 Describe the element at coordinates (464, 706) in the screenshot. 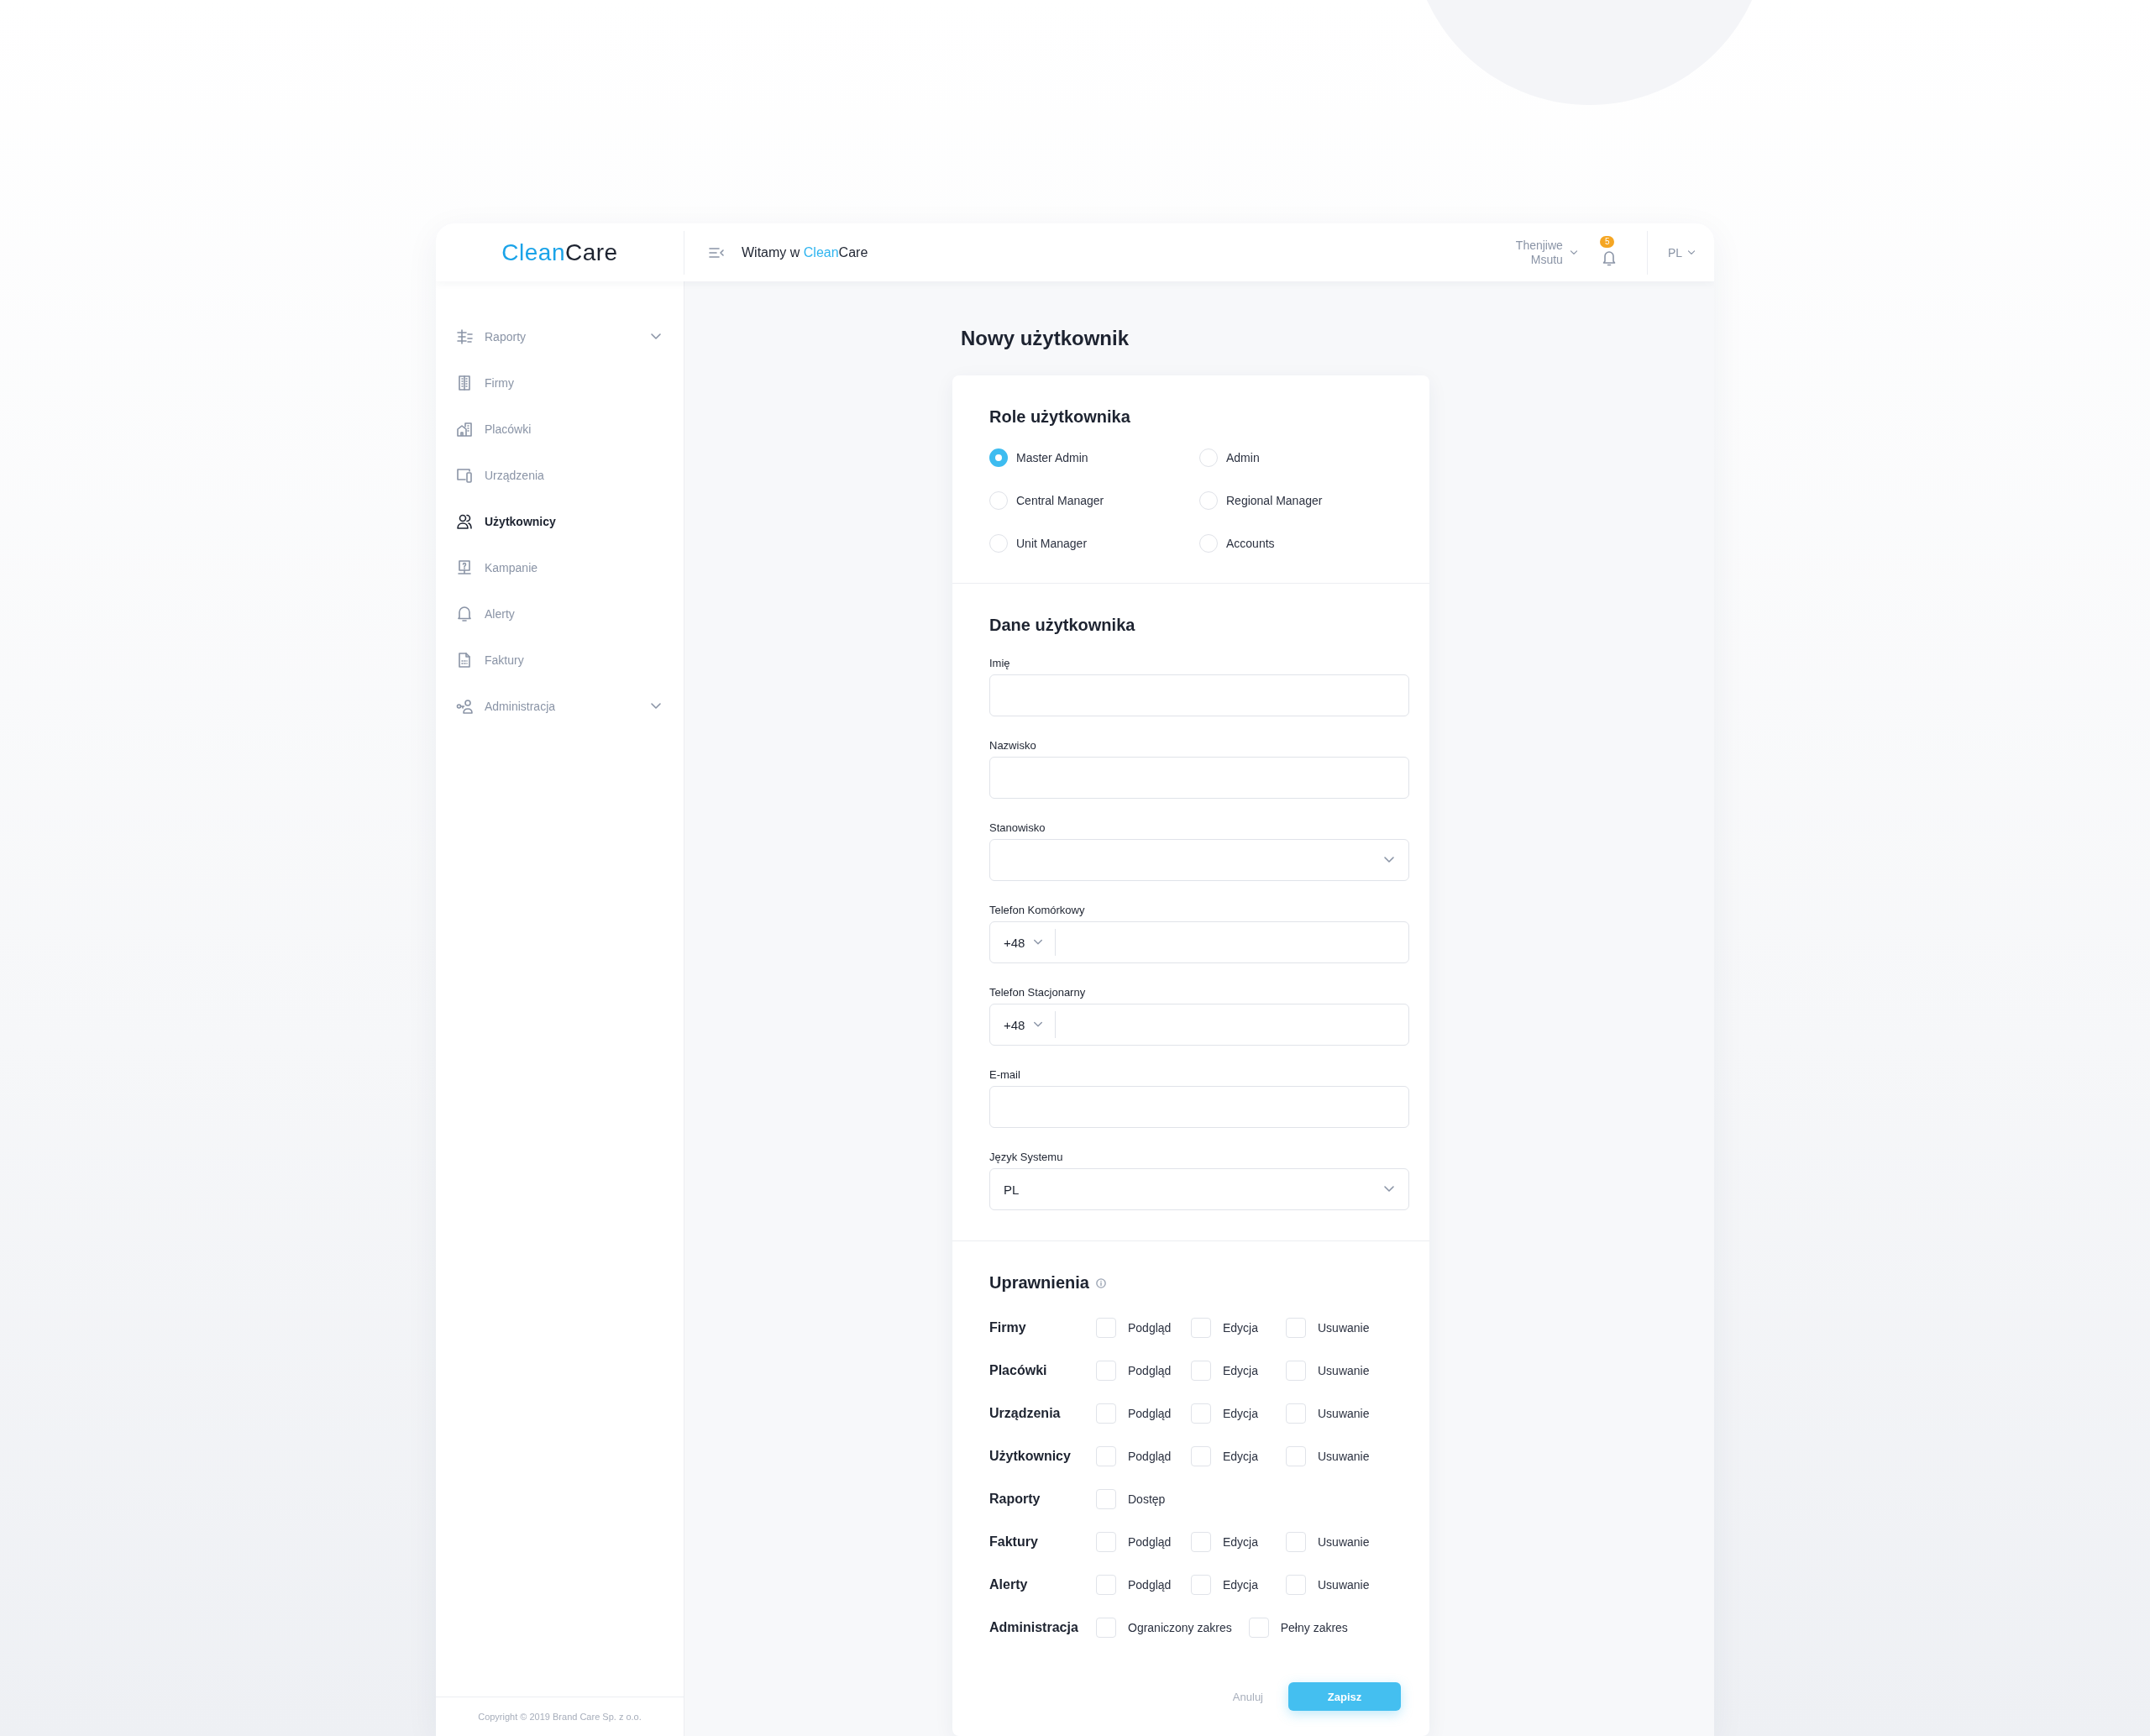

I see `user-key-icon` at that location.